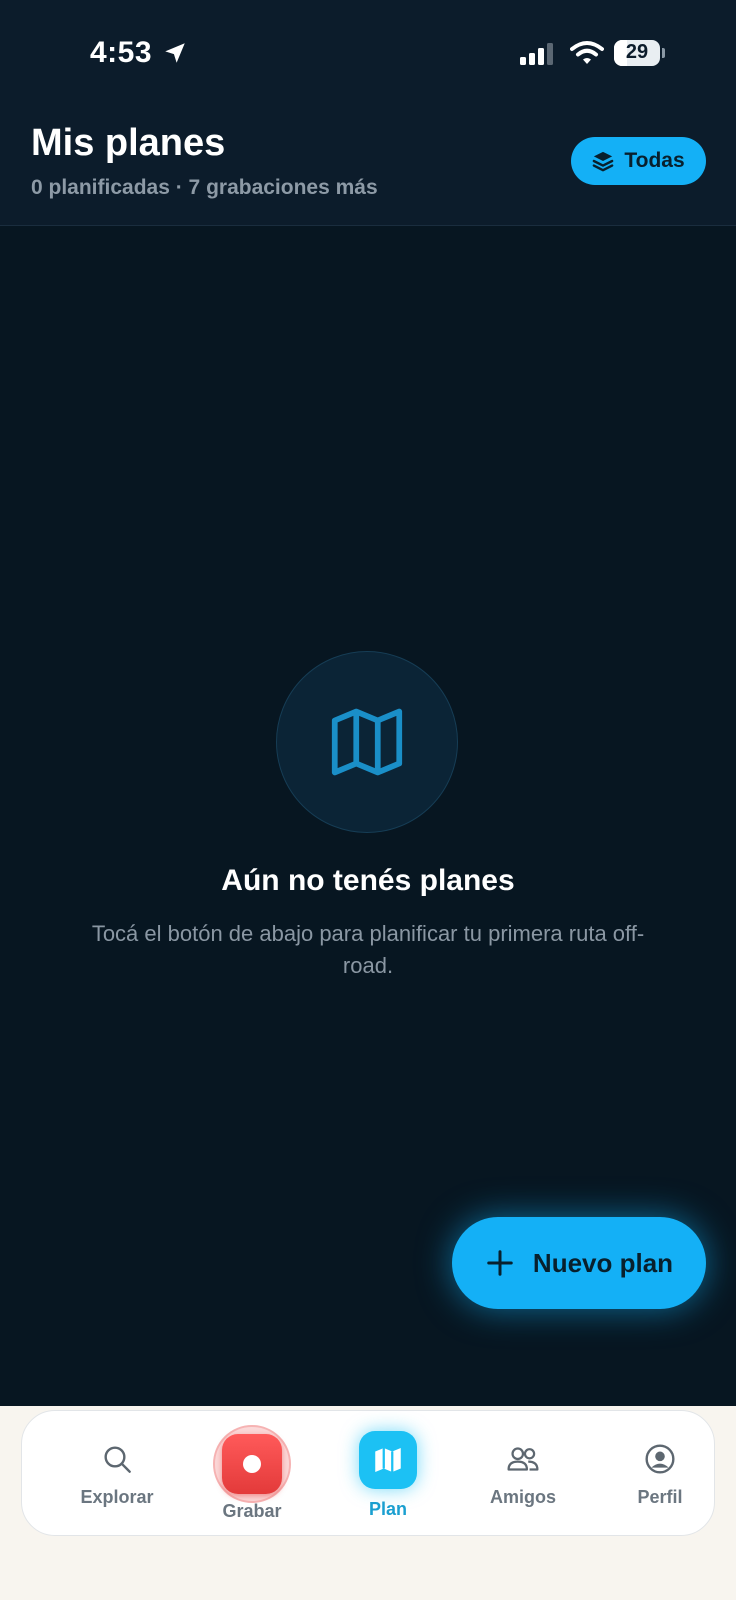 This screenshot has width=736, height=1600. I want to click on cellular-signal-icon, so click(536, 54).